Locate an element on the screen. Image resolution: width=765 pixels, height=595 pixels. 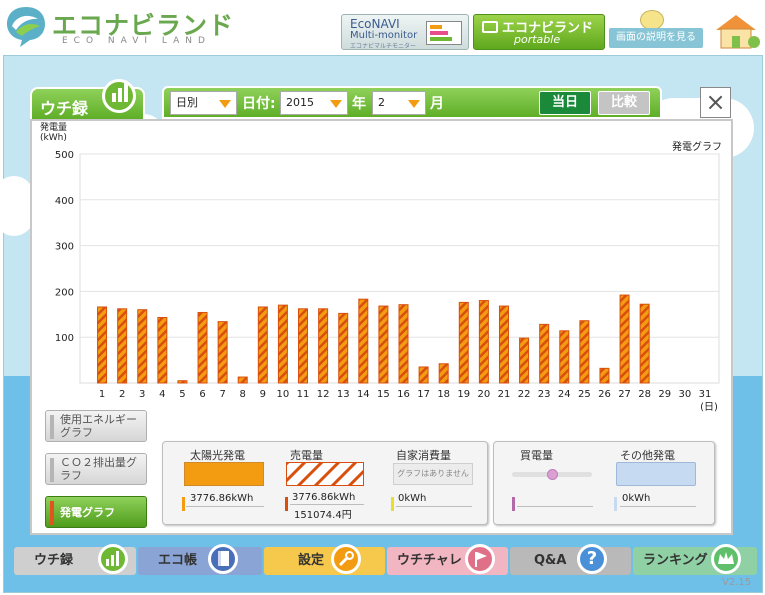
x-tick-label: 6 is located at coordinates (202, 394).